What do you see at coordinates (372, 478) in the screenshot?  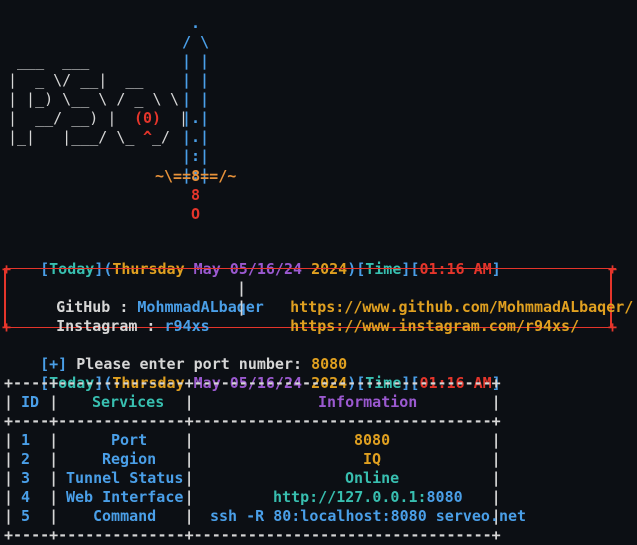 I see `row-info: Online` at bounding box center [372, 478].